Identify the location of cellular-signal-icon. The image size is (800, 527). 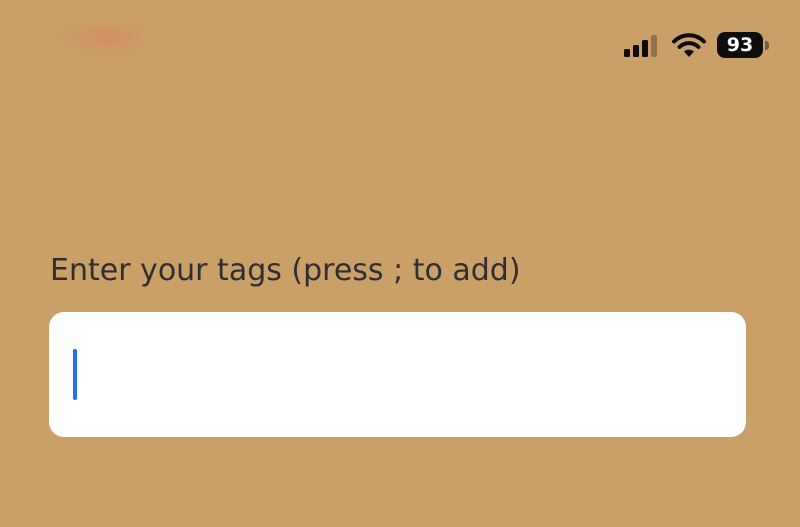
(640, 46).